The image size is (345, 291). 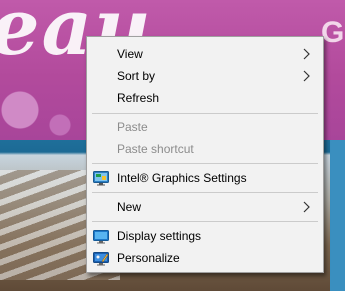 I want to click on intel-graphics-icon, so click(x=101, y=178).